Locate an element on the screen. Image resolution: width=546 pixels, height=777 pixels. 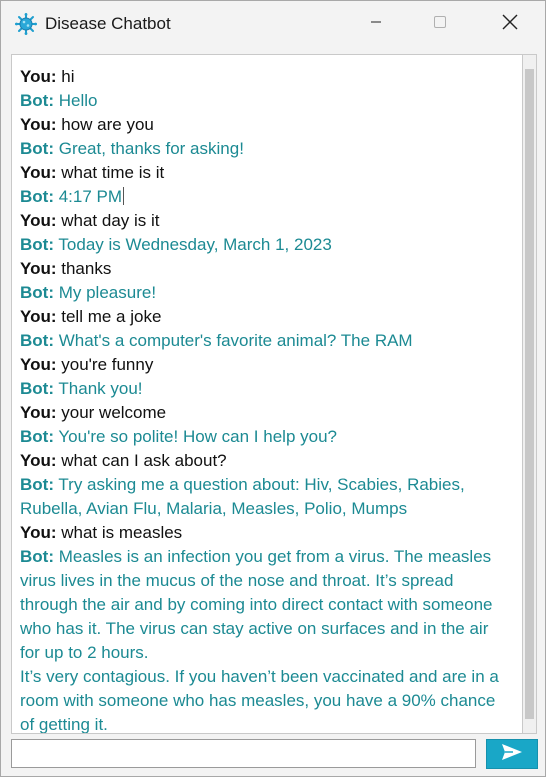
message-text: what day is it is located at coordinates (110, 220).